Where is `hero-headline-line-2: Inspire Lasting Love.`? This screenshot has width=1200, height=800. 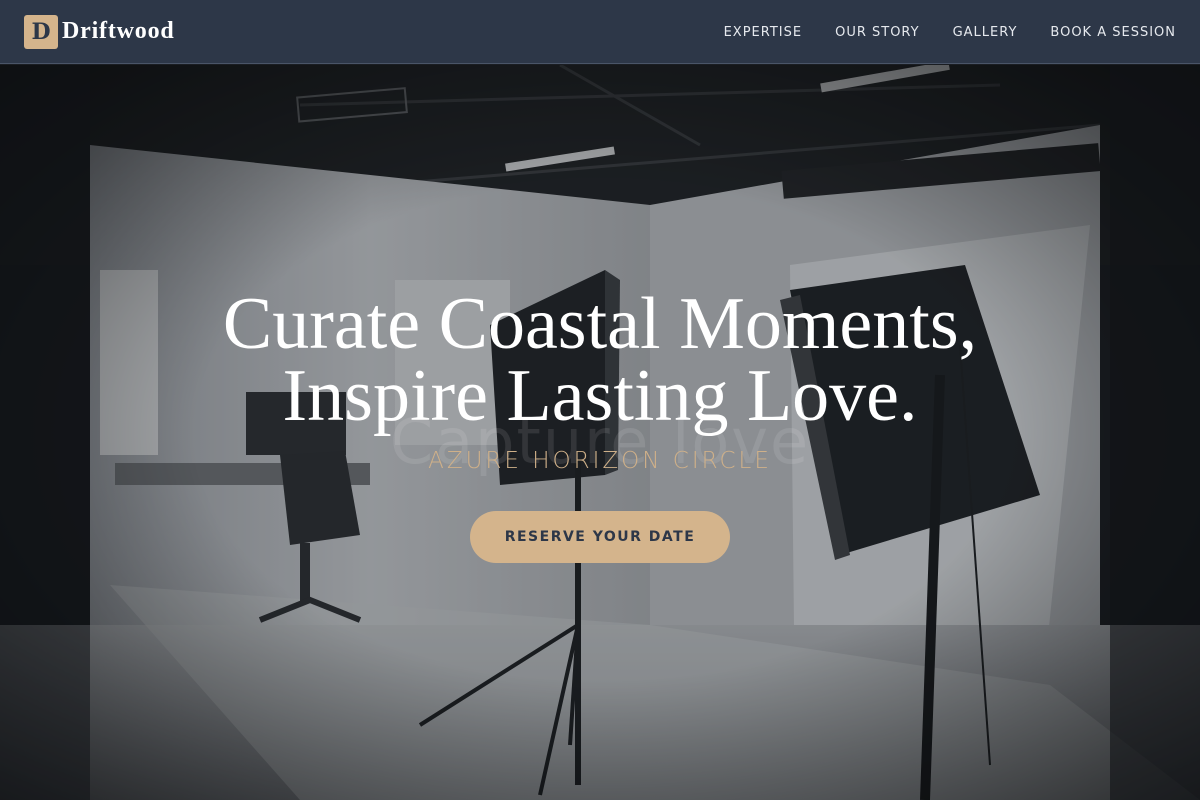 hero-headline-line-2: Inspire Lasting Love. is located at coordinates (600, 396).